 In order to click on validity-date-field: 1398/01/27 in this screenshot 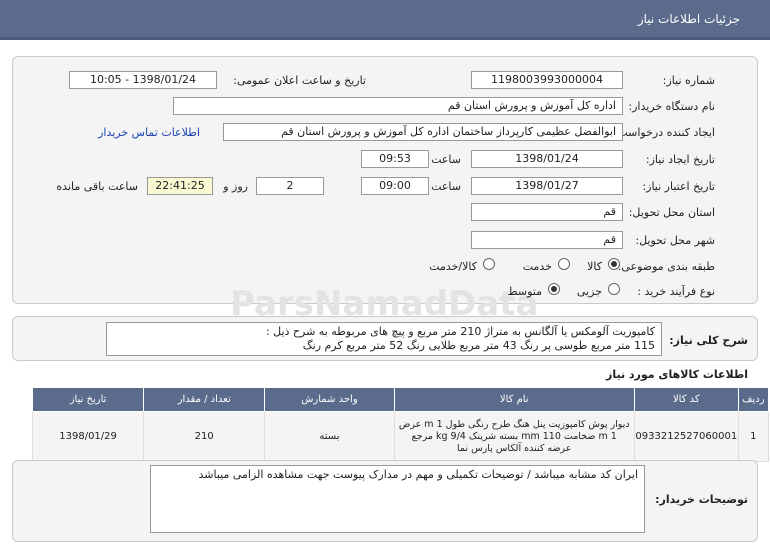, I will do `click(547, 186)`.